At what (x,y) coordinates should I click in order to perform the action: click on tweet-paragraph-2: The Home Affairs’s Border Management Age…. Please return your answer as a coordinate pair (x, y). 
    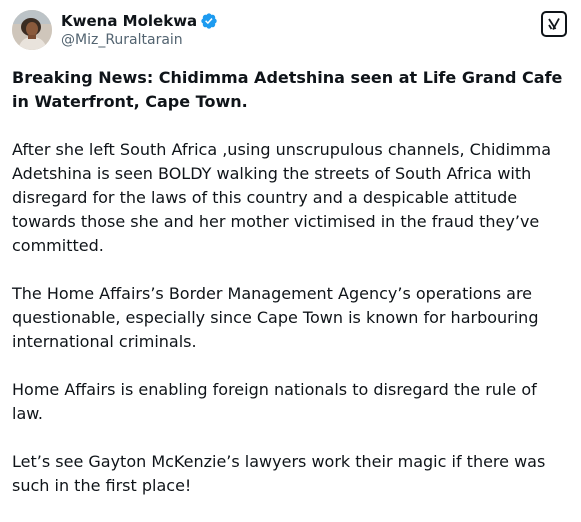
    Looking at the image, I should click on (275, 317).